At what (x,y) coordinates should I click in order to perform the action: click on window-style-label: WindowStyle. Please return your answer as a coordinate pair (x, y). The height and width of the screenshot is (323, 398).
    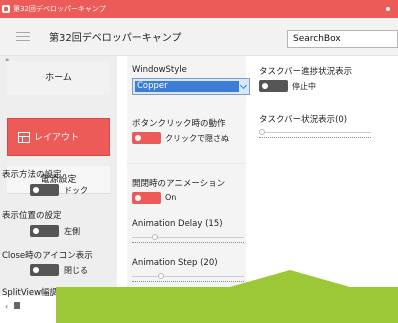
    Looking at the image, I should click on (159, 70).